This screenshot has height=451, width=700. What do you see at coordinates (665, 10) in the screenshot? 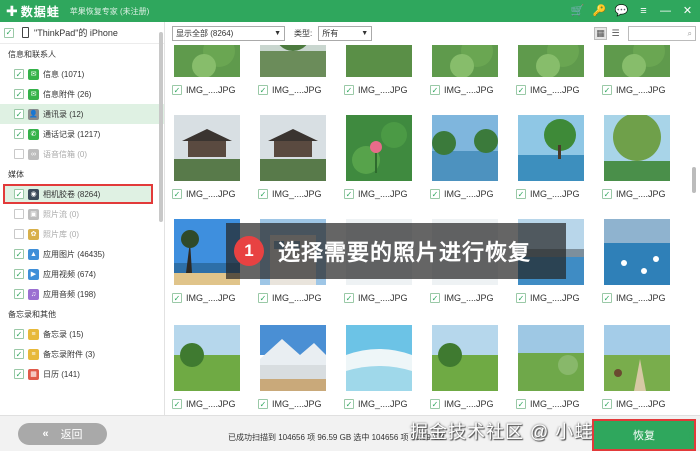
I see `minimize-icon: —` at bounding box center [665, 10].